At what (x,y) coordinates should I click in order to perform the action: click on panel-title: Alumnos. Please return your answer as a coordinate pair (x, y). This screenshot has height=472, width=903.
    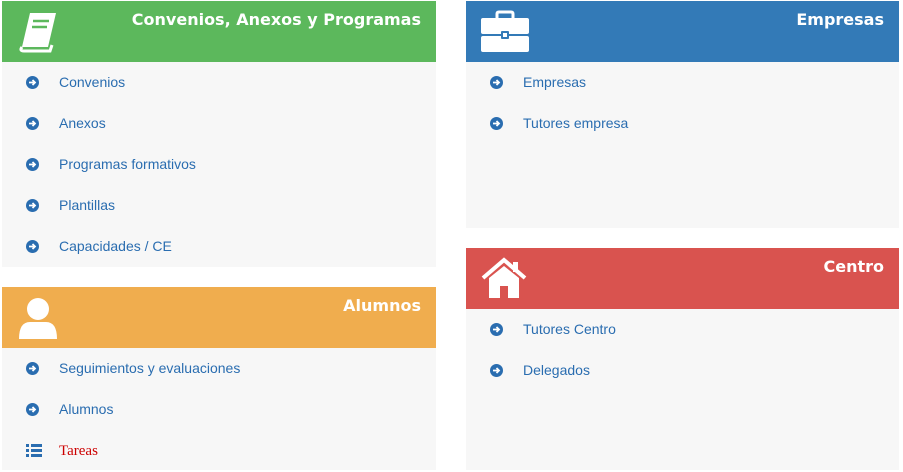
    Looking at the image, I should click on (382, 305).